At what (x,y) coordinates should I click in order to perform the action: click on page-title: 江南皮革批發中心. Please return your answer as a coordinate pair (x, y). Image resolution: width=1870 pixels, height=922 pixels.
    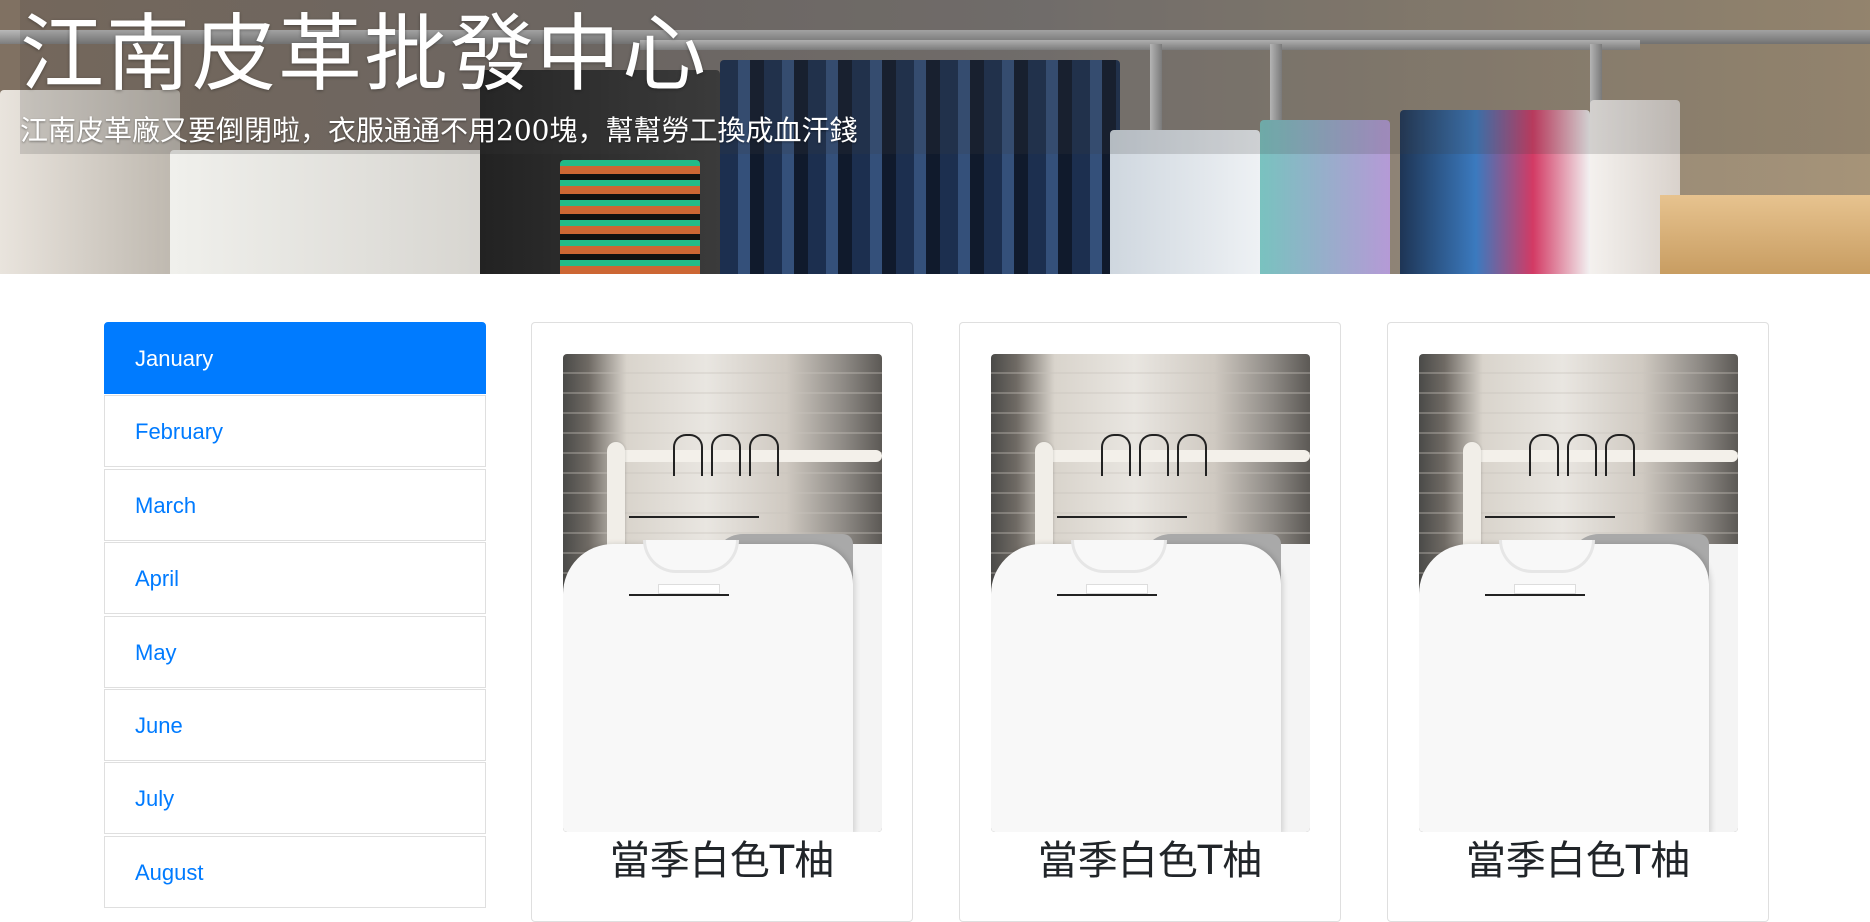
    Looking at the image, I should click on (364, 54).